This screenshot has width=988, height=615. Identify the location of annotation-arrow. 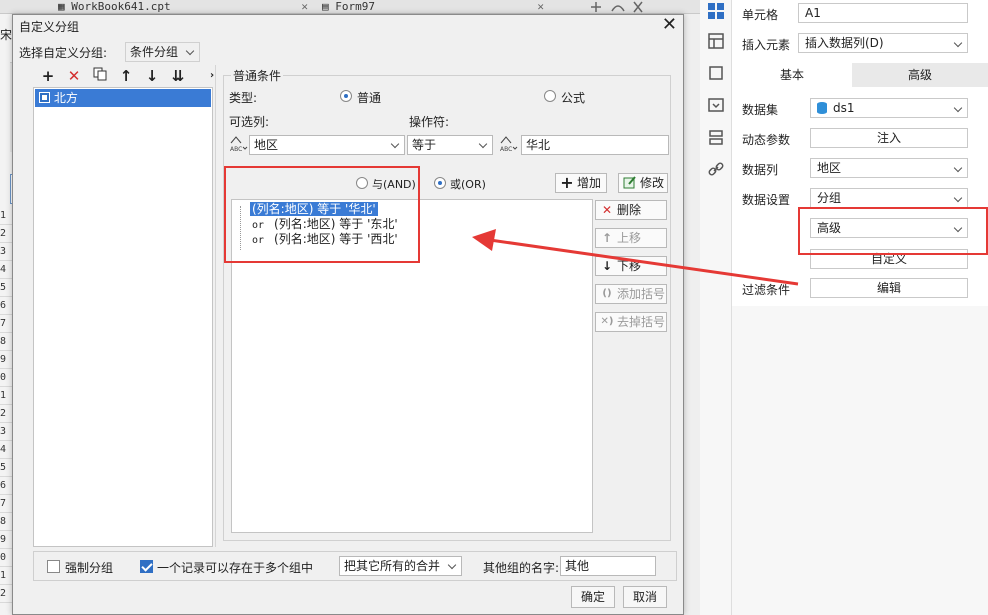
(635, 257).